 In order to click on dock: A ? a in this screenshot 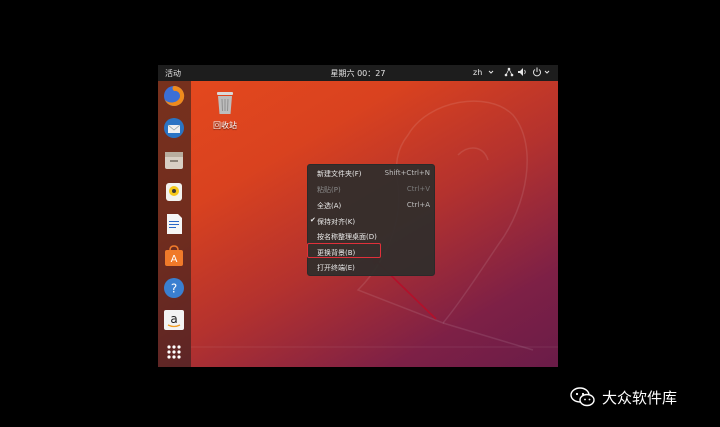, I will do `click(174, 224)`.